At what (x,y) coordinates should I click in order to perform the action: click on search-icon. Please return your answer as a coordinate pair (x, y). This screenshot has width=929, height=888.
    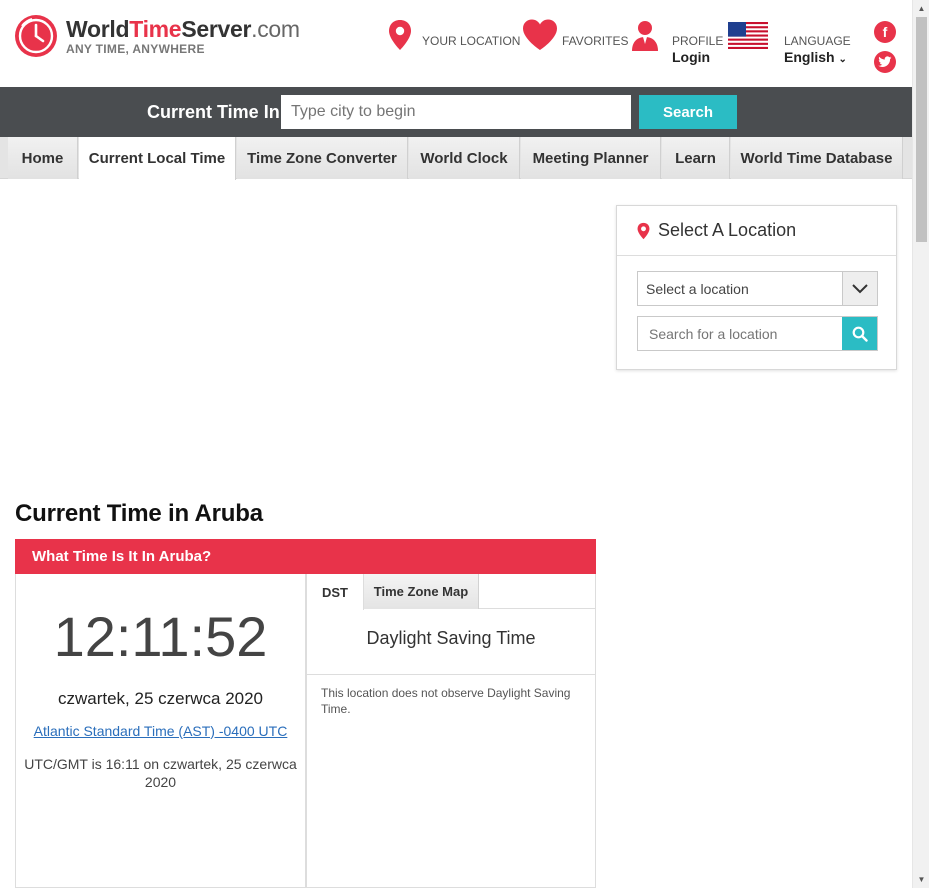
    Looking at the image, I should click on (859, 333).